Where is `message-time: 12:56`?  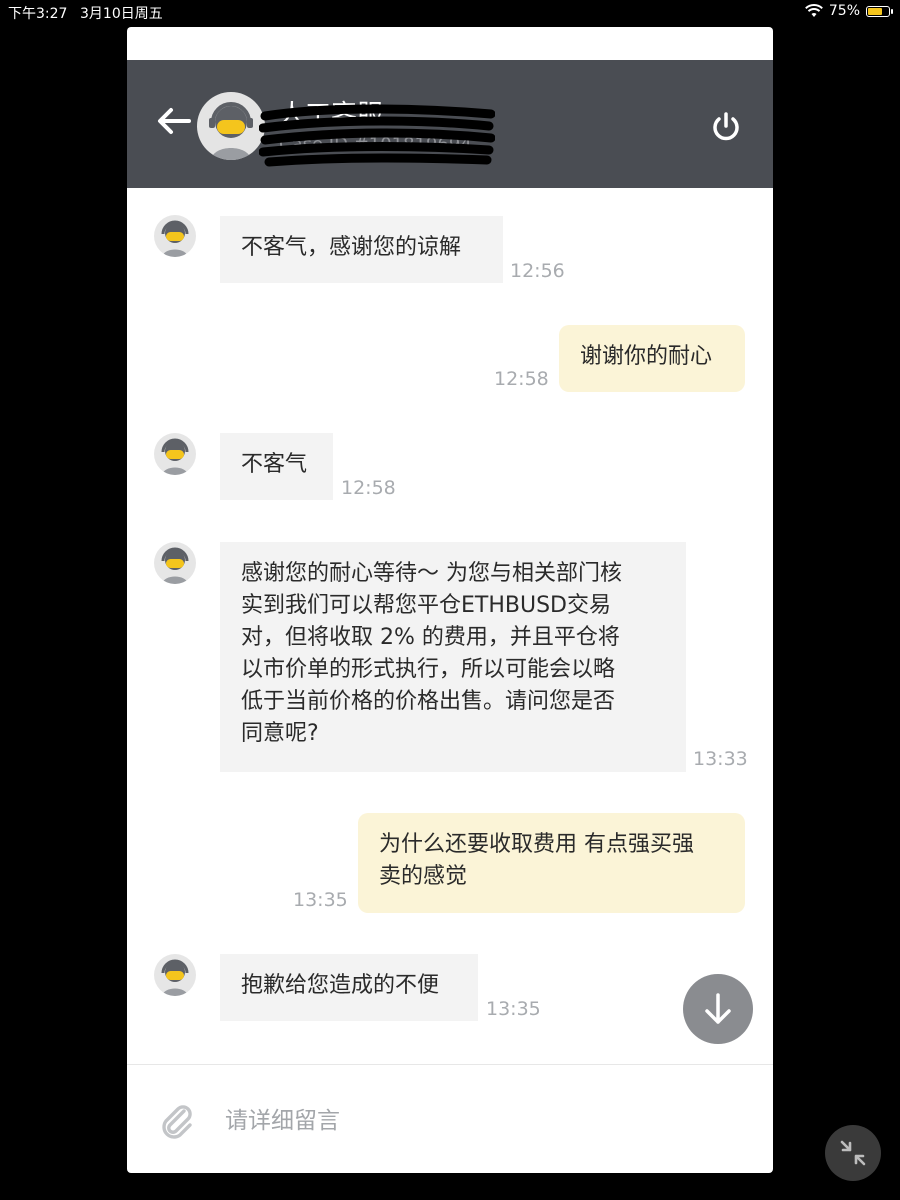 message-time: 12:56 is located at coordinates (537, 271).